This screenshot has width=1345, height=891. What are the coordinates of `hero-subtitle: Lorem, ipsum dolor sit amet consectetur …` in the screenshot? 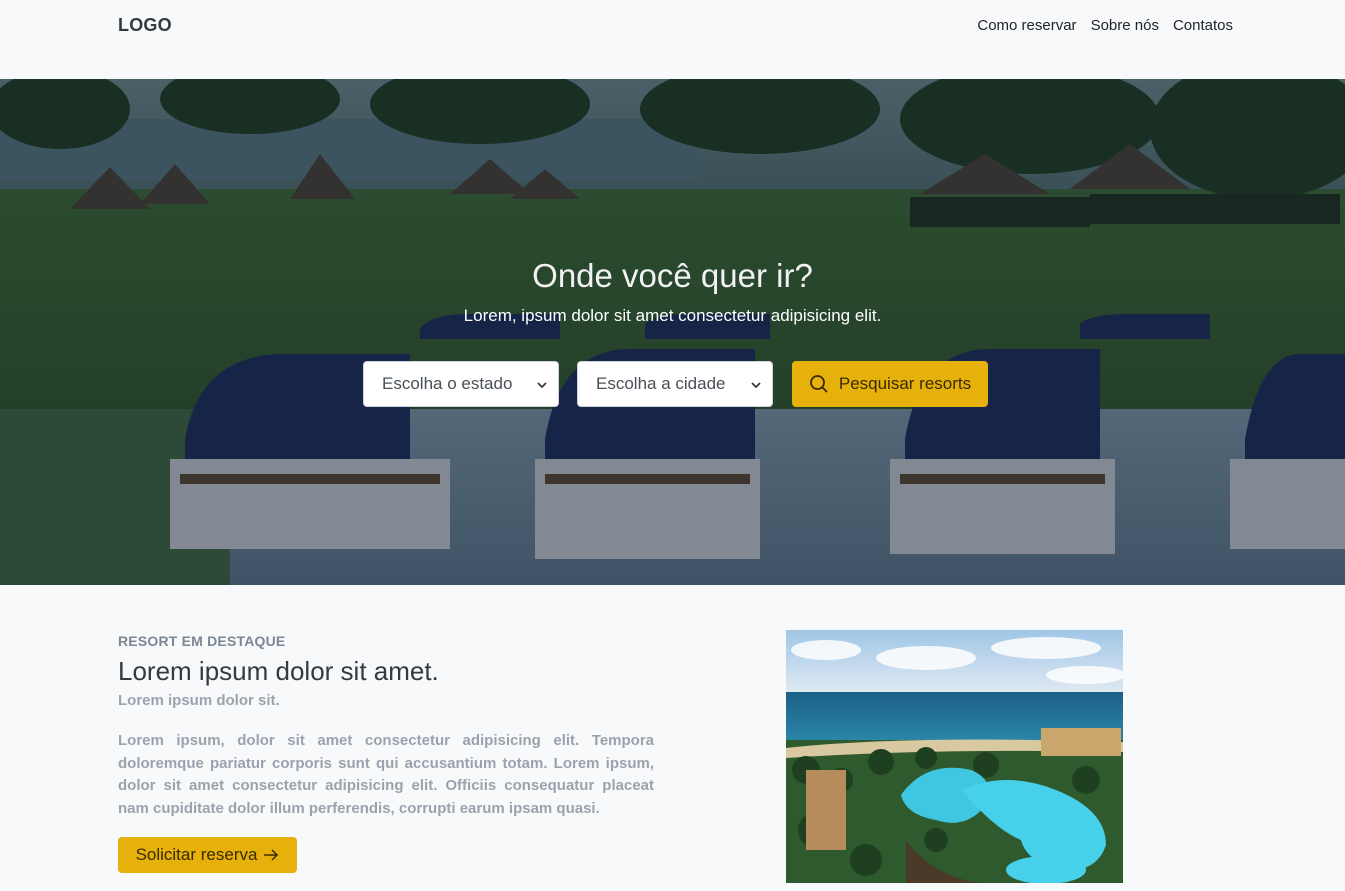 It's located at (672, 315).